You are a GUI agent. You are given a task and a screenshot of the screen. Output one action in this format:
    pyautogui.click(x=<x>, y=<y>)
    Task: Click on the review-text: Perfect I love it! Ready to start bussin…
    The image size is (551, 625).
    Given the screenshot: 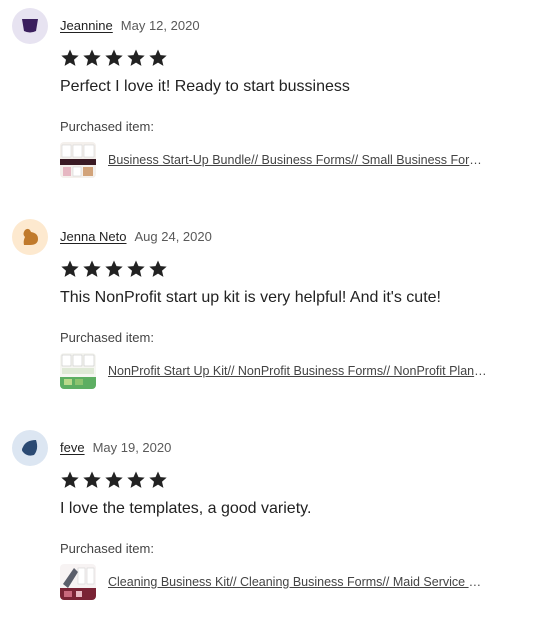 What is the action you would take?
    pyautogui.click(x=205, y=86)
    